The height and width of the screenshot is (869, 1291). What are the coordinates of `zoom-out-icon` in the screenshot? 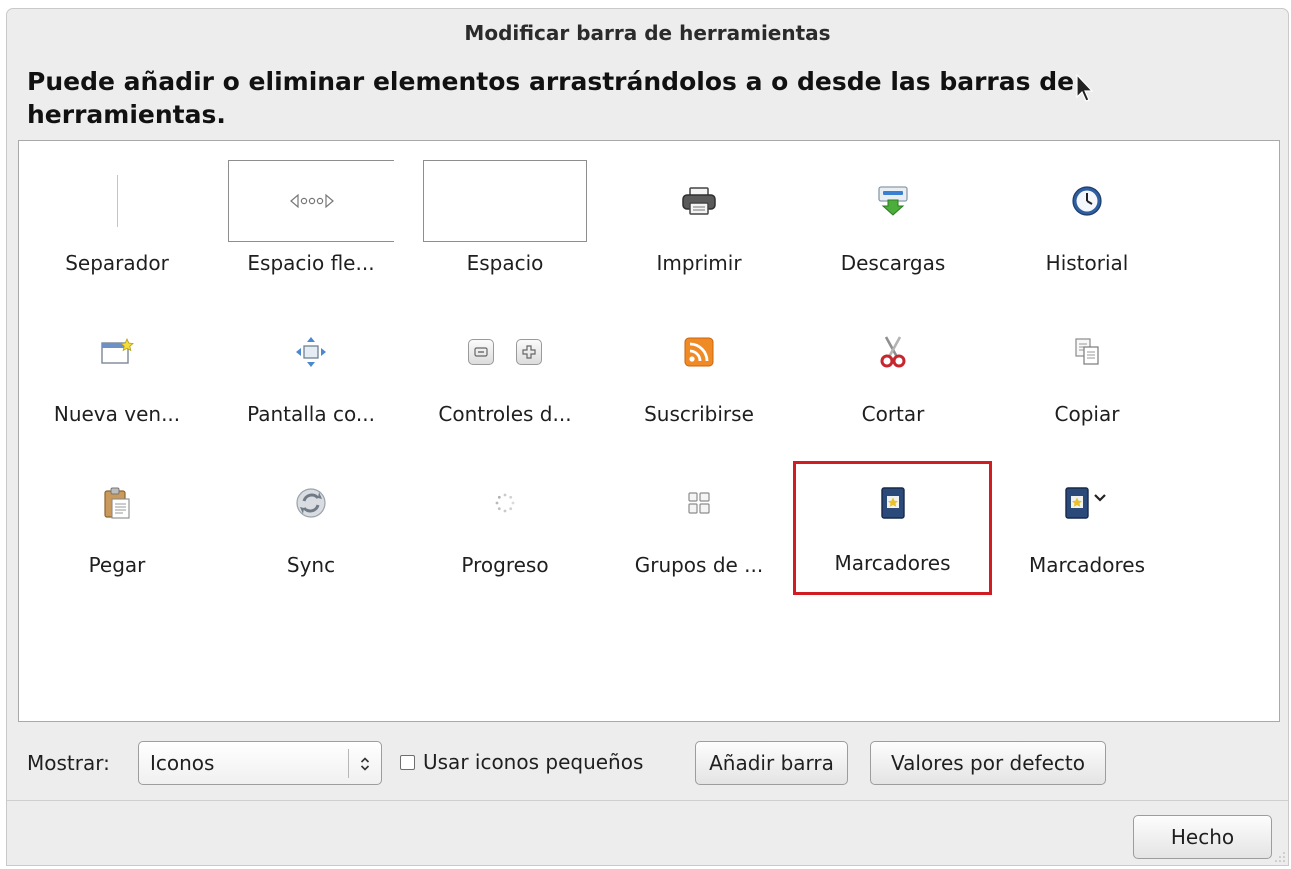 It's located at (481, 352).